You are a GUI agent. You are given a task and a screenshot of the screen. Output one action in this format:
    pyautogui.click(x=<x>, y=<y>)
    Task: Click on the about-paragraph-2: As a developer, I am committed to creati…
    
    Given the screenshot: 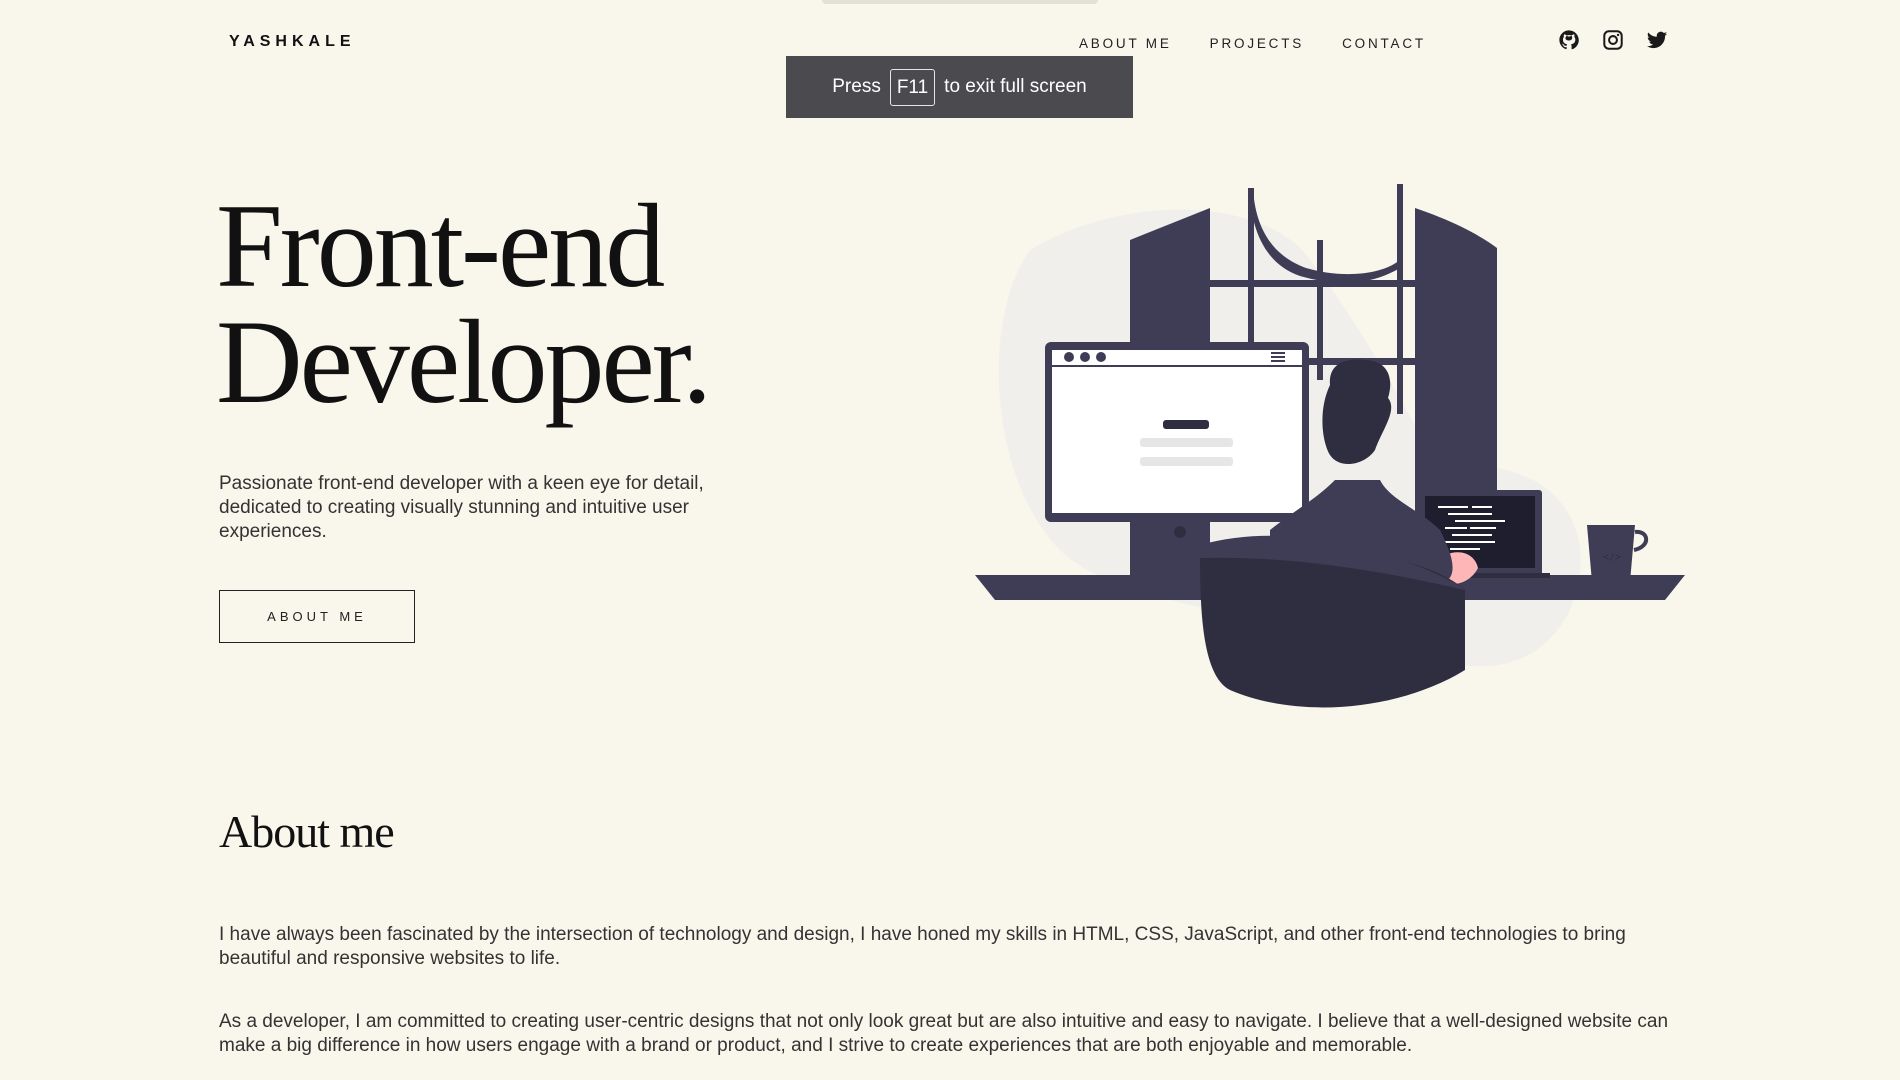 What is the action you would take?
    pyautogui.click(x=944, y=1033)
    